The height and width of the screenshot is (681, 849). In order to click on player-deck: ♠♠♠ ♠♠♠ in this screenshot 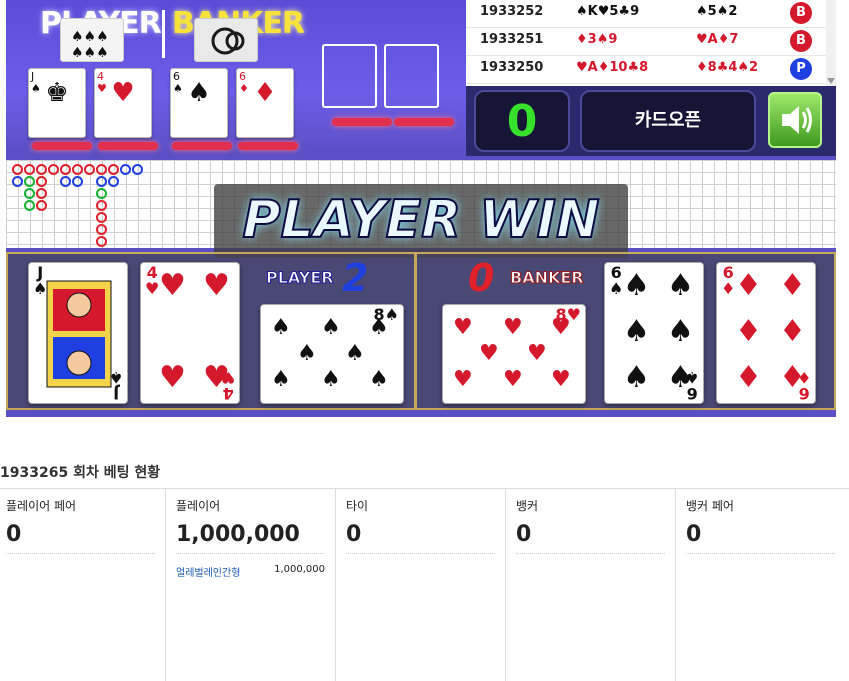, I will do `click(92, 40)`.